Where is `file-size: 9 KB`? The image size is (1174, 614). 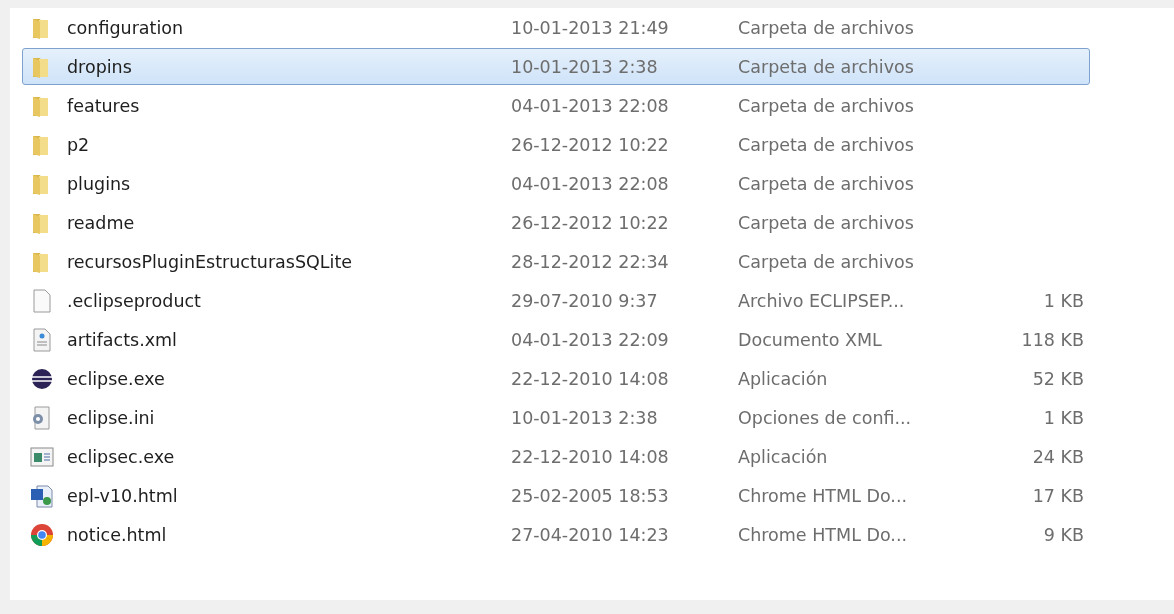 file-size: 9 KB is located at coordinates (1063, 534).